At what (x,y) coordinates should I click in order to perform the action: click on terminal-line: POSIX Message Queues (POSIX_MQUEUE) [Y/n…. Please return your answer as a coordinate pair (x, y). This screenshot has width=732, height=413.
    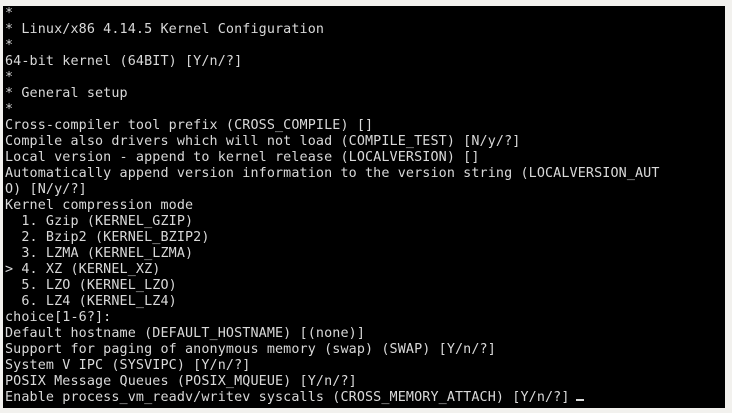
    Looking at the image, I should click on (181, 381).